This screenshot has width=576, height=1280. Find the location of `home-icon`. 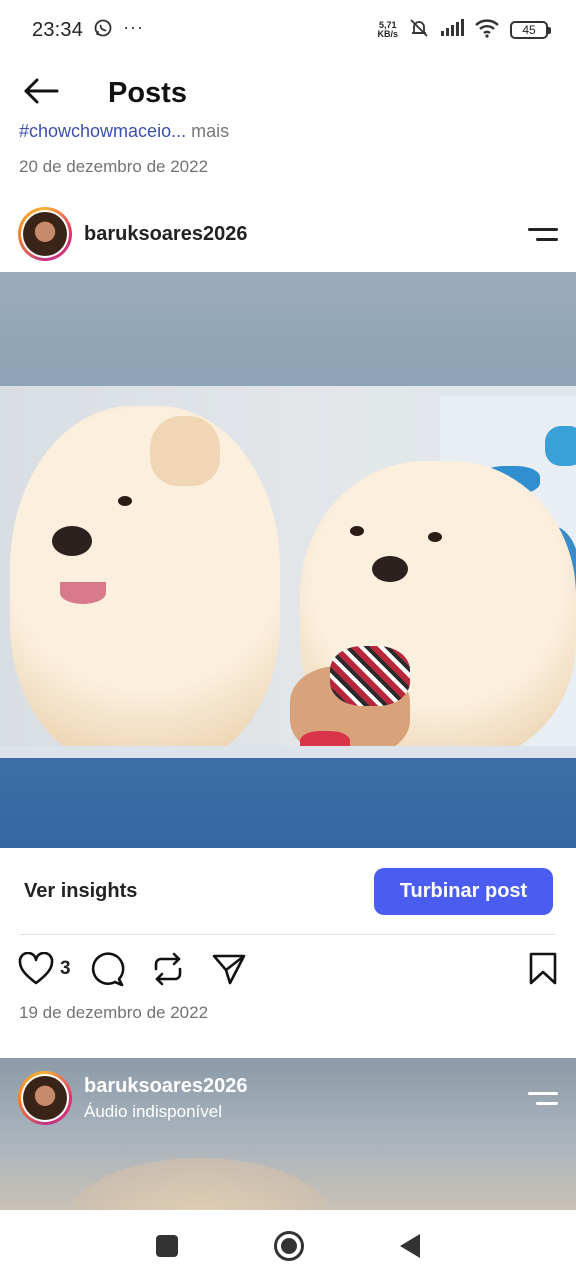

home-icon is located at coordinates (289, 1246).